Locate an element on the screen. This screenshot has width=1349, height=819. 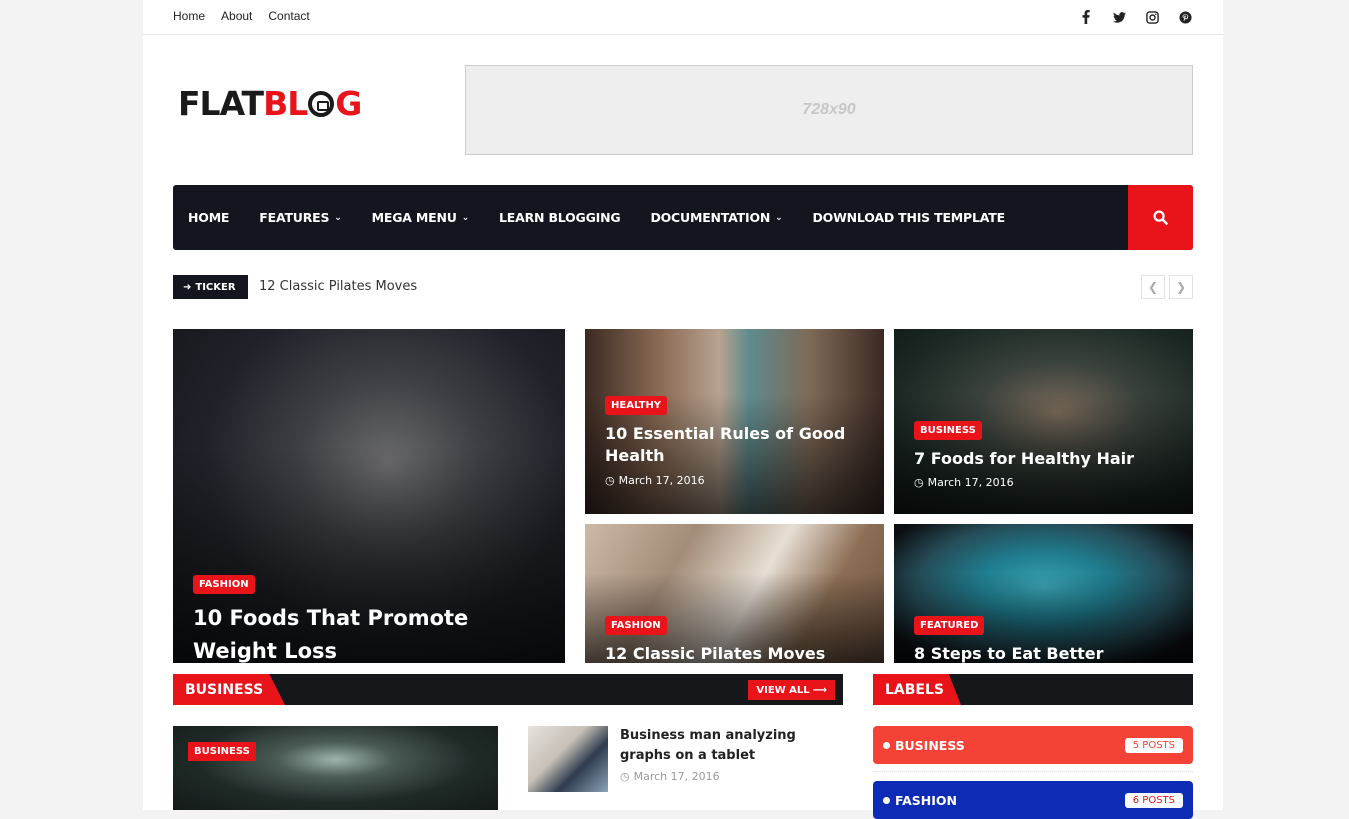
nav-item-documentation: DOCUMENTATION ⌄ is located at coordinates (716, 217).